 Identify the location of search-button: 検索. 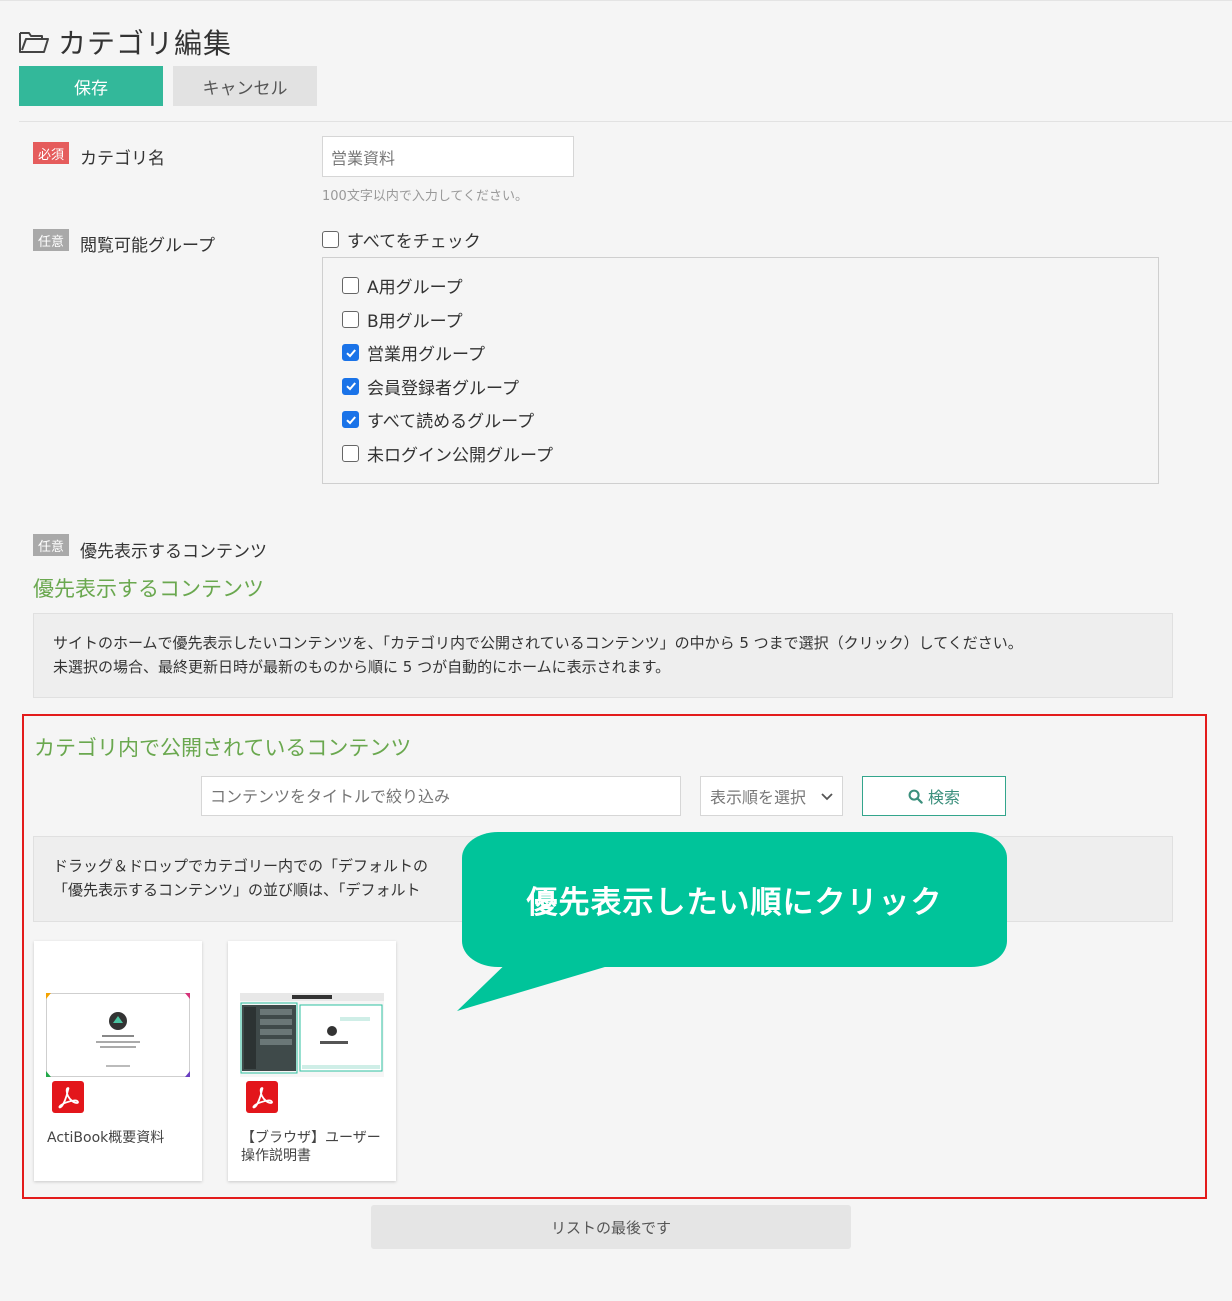
(934, 796).